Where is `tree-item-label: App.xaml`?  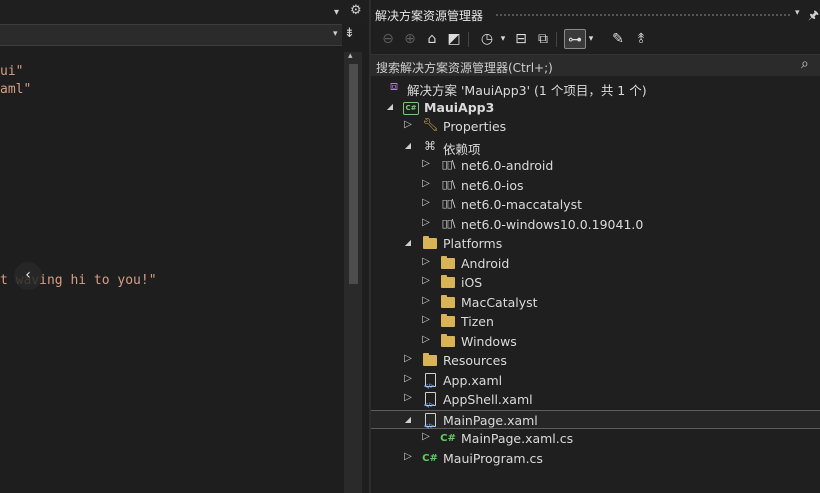 tree-item-label: App.xaml is located at coordinates (473, 380).